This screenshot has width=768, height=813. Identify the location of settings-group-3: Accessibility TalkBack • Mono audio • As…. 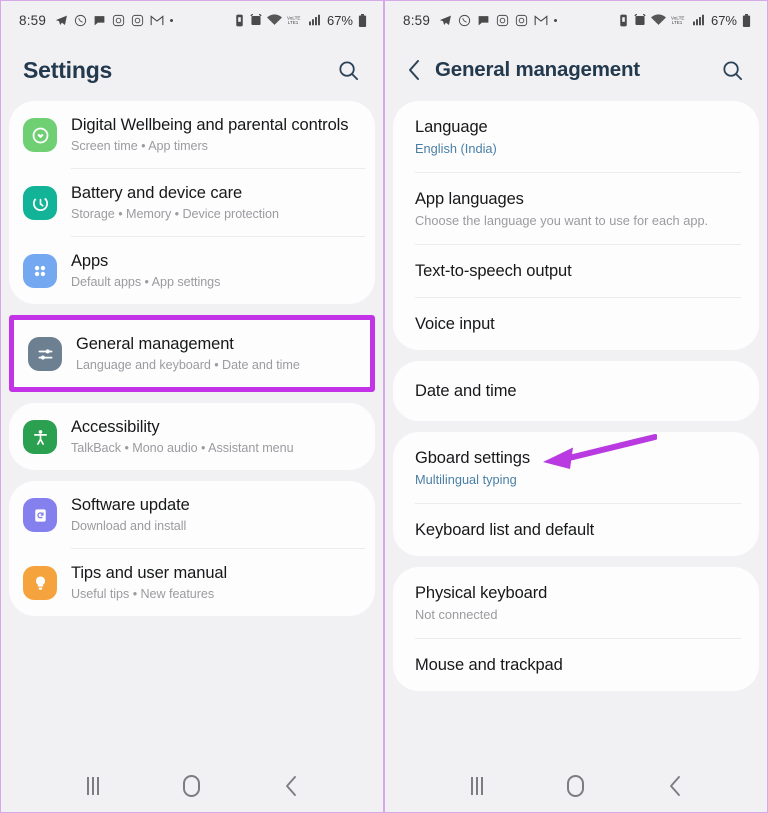
(192, 436).